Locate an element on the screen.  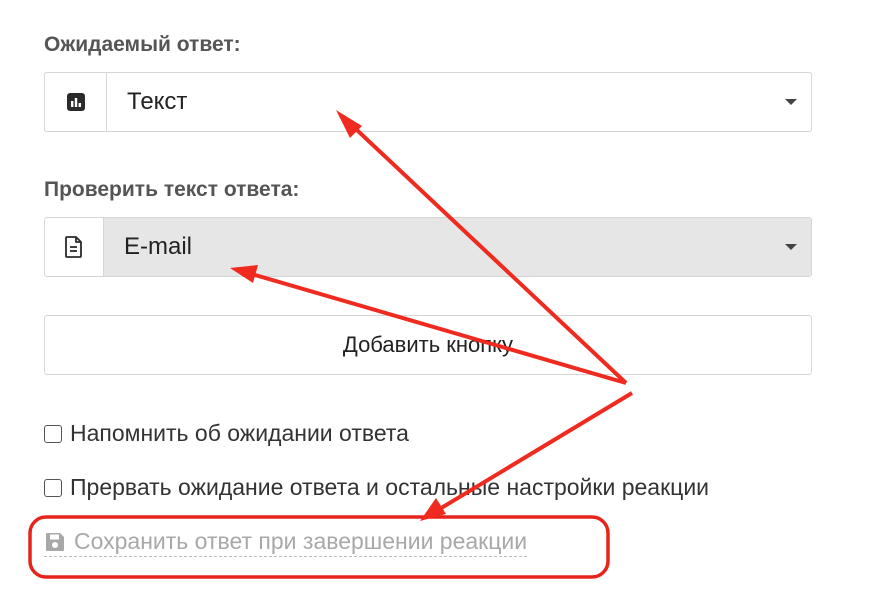
expected-answer-select: Текст is located at coordinates (428, 102).